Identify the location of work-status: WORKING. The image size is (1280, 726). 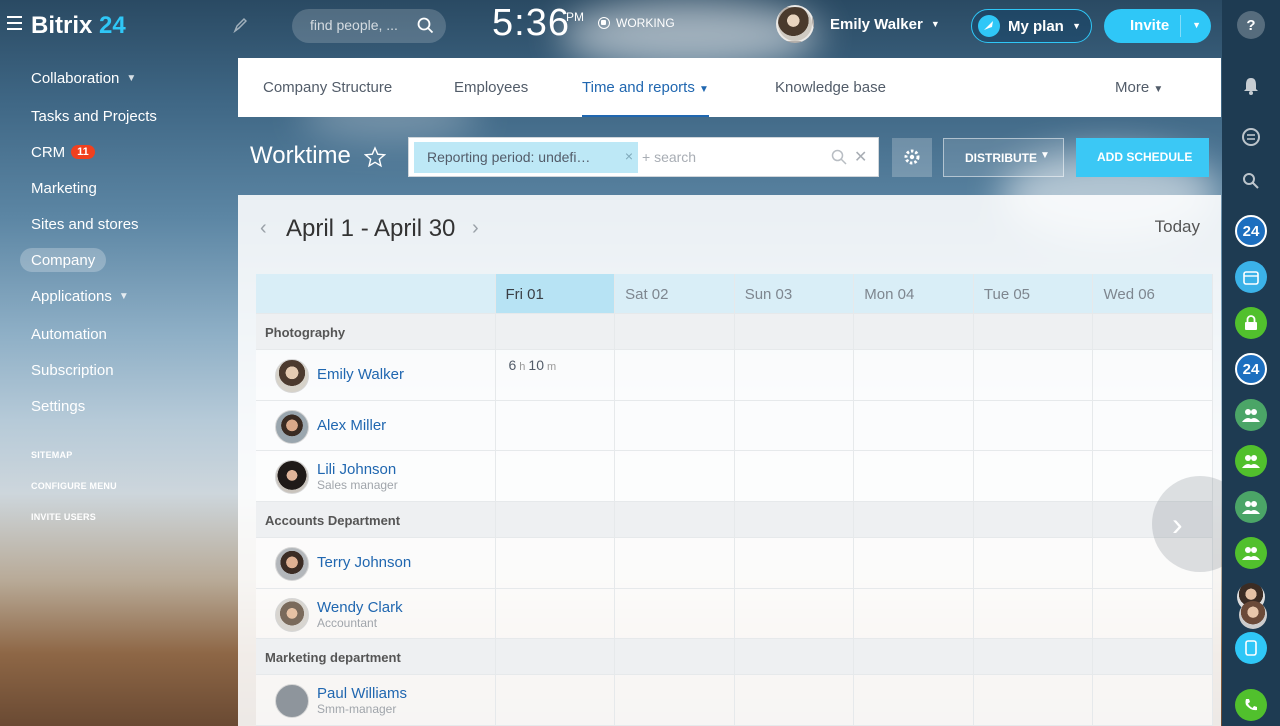
(636, 23).